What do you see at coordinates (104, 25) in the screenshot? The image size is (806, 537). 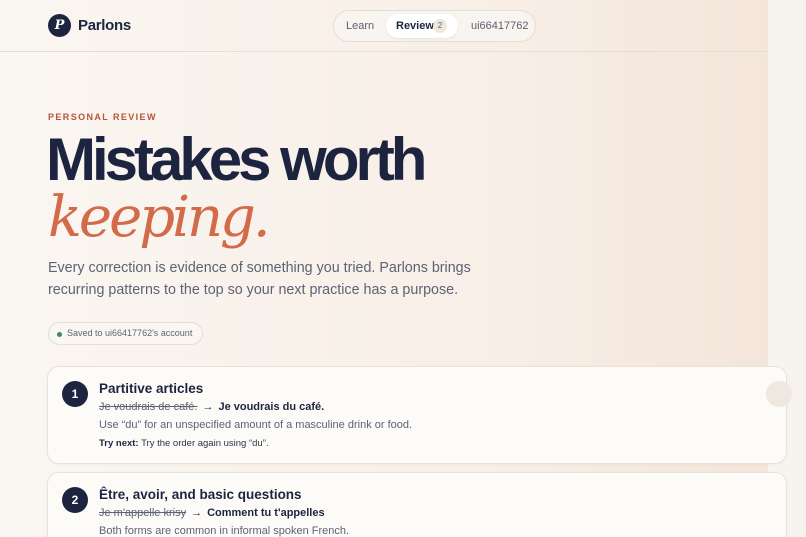 I see `brand-name: Parlons` at bounding box center [104, 25].